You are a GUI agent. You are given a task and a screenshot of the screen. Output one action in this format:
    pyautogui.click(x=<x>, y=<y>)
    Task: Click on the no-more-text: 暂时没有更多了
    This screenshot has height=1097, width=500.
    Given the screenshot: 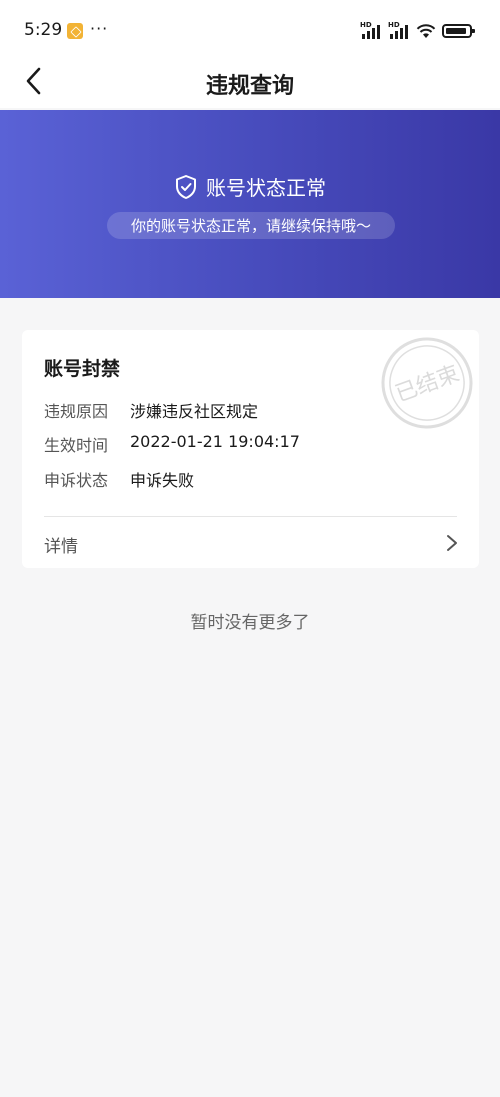 What is the action you would take?
    pyautogui.click(x=250, y=623)
    